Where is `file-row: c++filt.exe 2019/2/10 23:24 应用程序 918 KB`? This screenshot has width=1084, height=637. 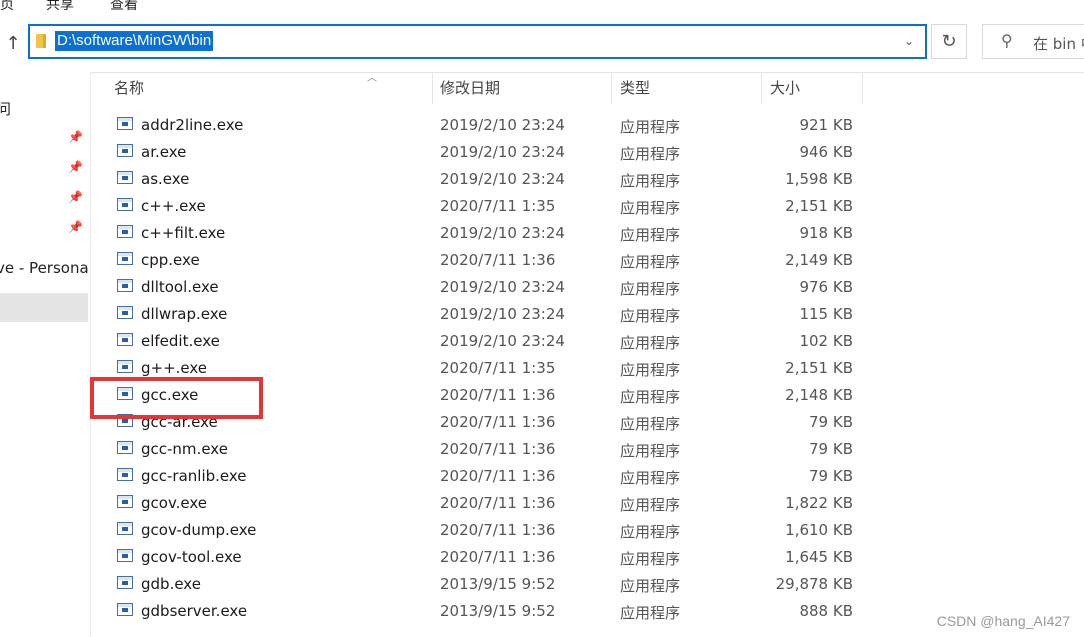
file-row: c++filt.exe 2019/2/10 23:24 应用程序 918 KB is located at coordinates (485, 234).